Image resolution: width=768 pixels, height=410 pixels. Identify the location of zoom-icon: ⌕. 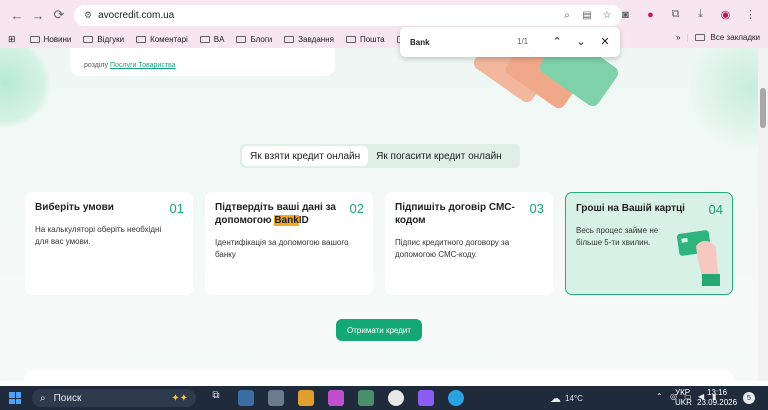
(567, 15).